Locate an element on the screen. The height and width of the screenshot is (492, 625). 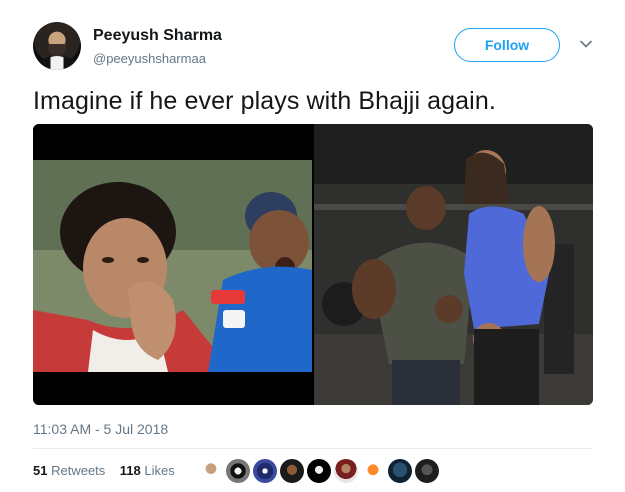
retweets-label: Retweets is located at coordinates (78, 470).